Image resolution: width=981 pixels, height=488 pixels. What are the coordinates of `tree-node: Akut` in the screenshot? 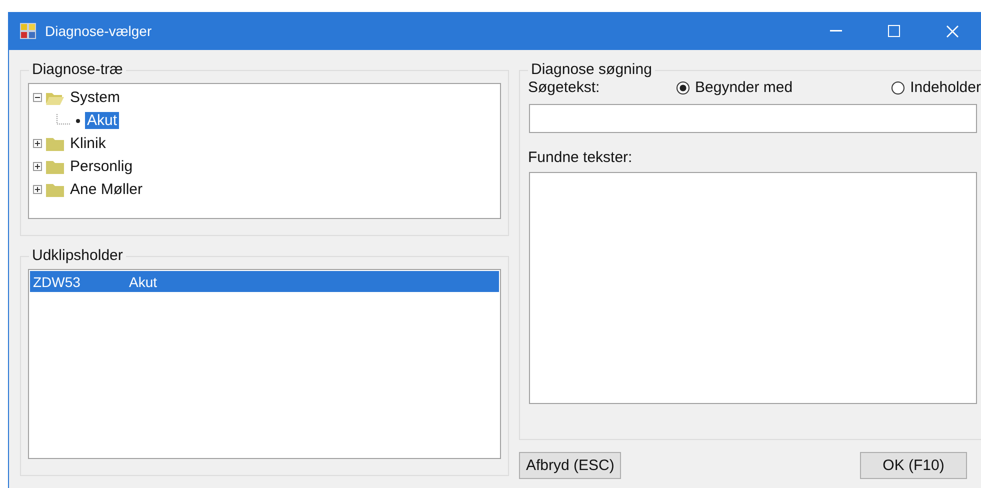 It's located at (102, 120).